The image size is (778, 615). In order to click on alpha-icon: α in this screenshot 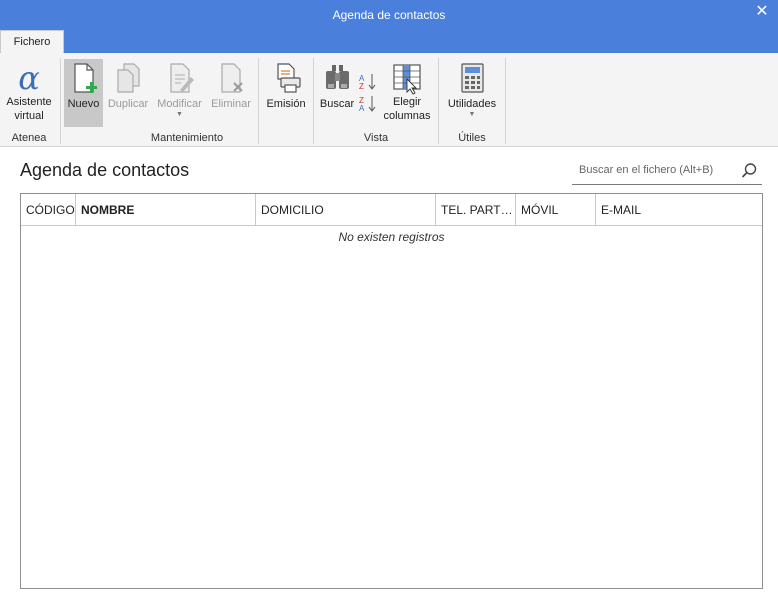, I will do `click(29, 78)`.